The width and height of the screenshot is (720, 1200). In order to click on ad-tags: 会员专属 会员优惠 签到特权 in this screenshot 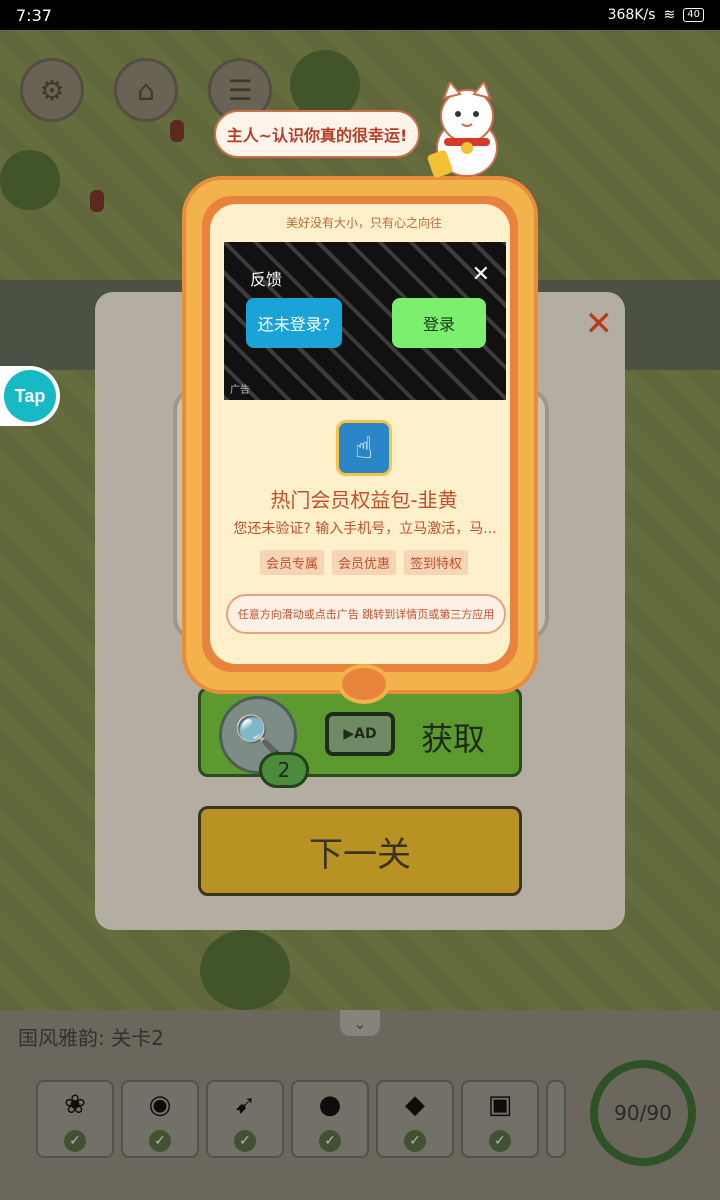, I will do `click(364, 562)`.